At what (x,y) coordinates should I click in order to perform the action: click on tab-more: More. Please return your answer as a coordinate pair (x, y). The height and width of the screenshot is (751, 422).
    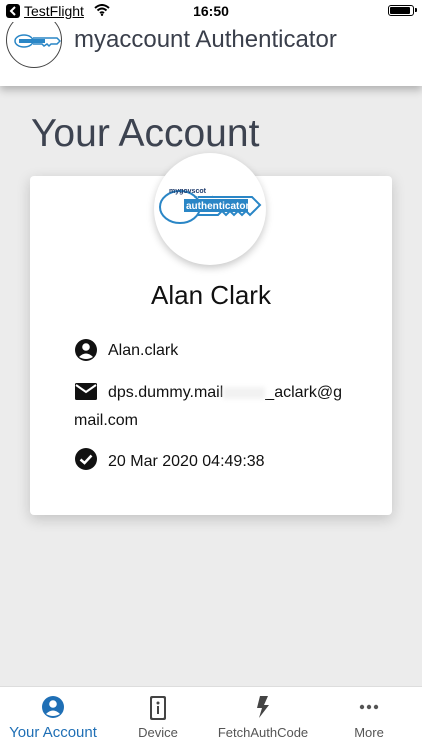
    Looking at the image, I should click on (369, 719).